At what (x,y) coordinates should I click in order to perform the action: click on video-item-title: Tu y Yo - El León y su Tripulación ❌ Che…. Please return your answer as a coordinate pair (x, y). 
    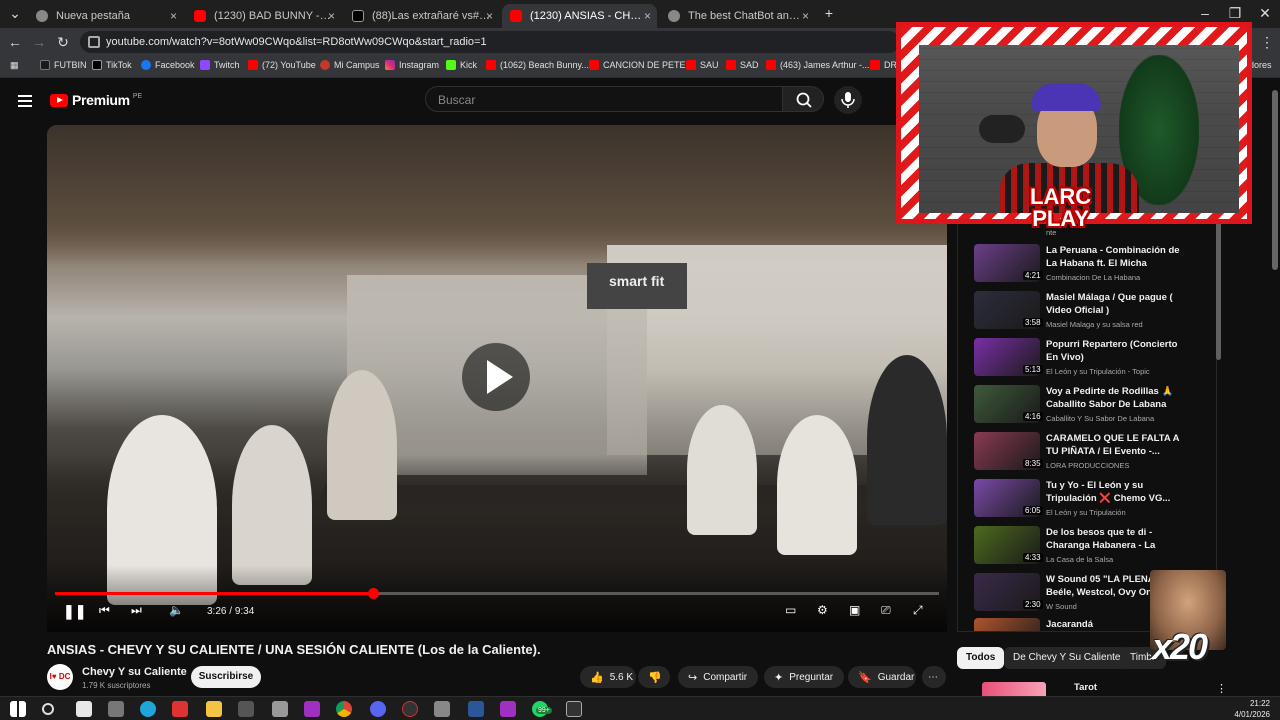
    Looking at the image, I should click on (1114, 492).